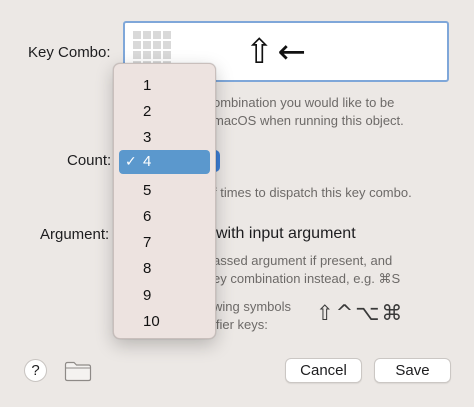 The image size is (474, 407). What do you see at coordinates (323, 370) in the screenshot?
I see `cancel-button: Cancel` at bounding box center [323, 370].